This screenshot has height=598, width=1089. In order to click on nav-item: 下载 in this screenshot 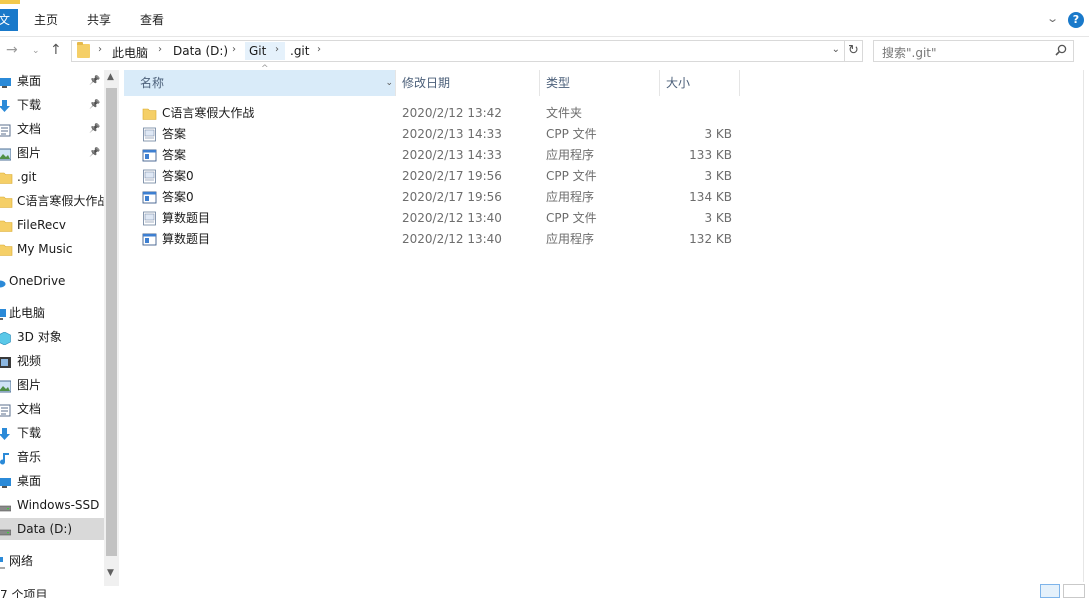, I will do `click(52, 433)`.